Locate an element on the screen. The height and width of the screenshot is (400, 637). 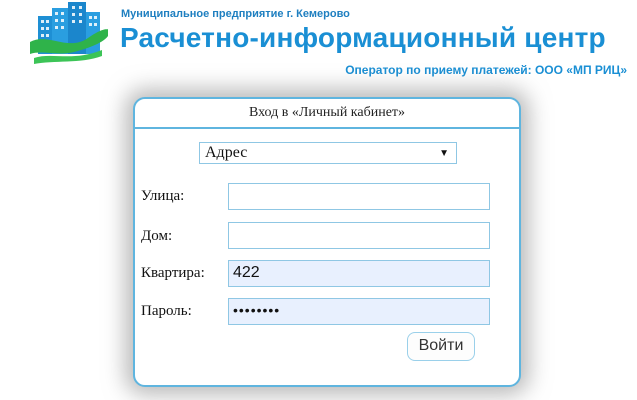
login-button: Войти is located at coordinates (441, 346).